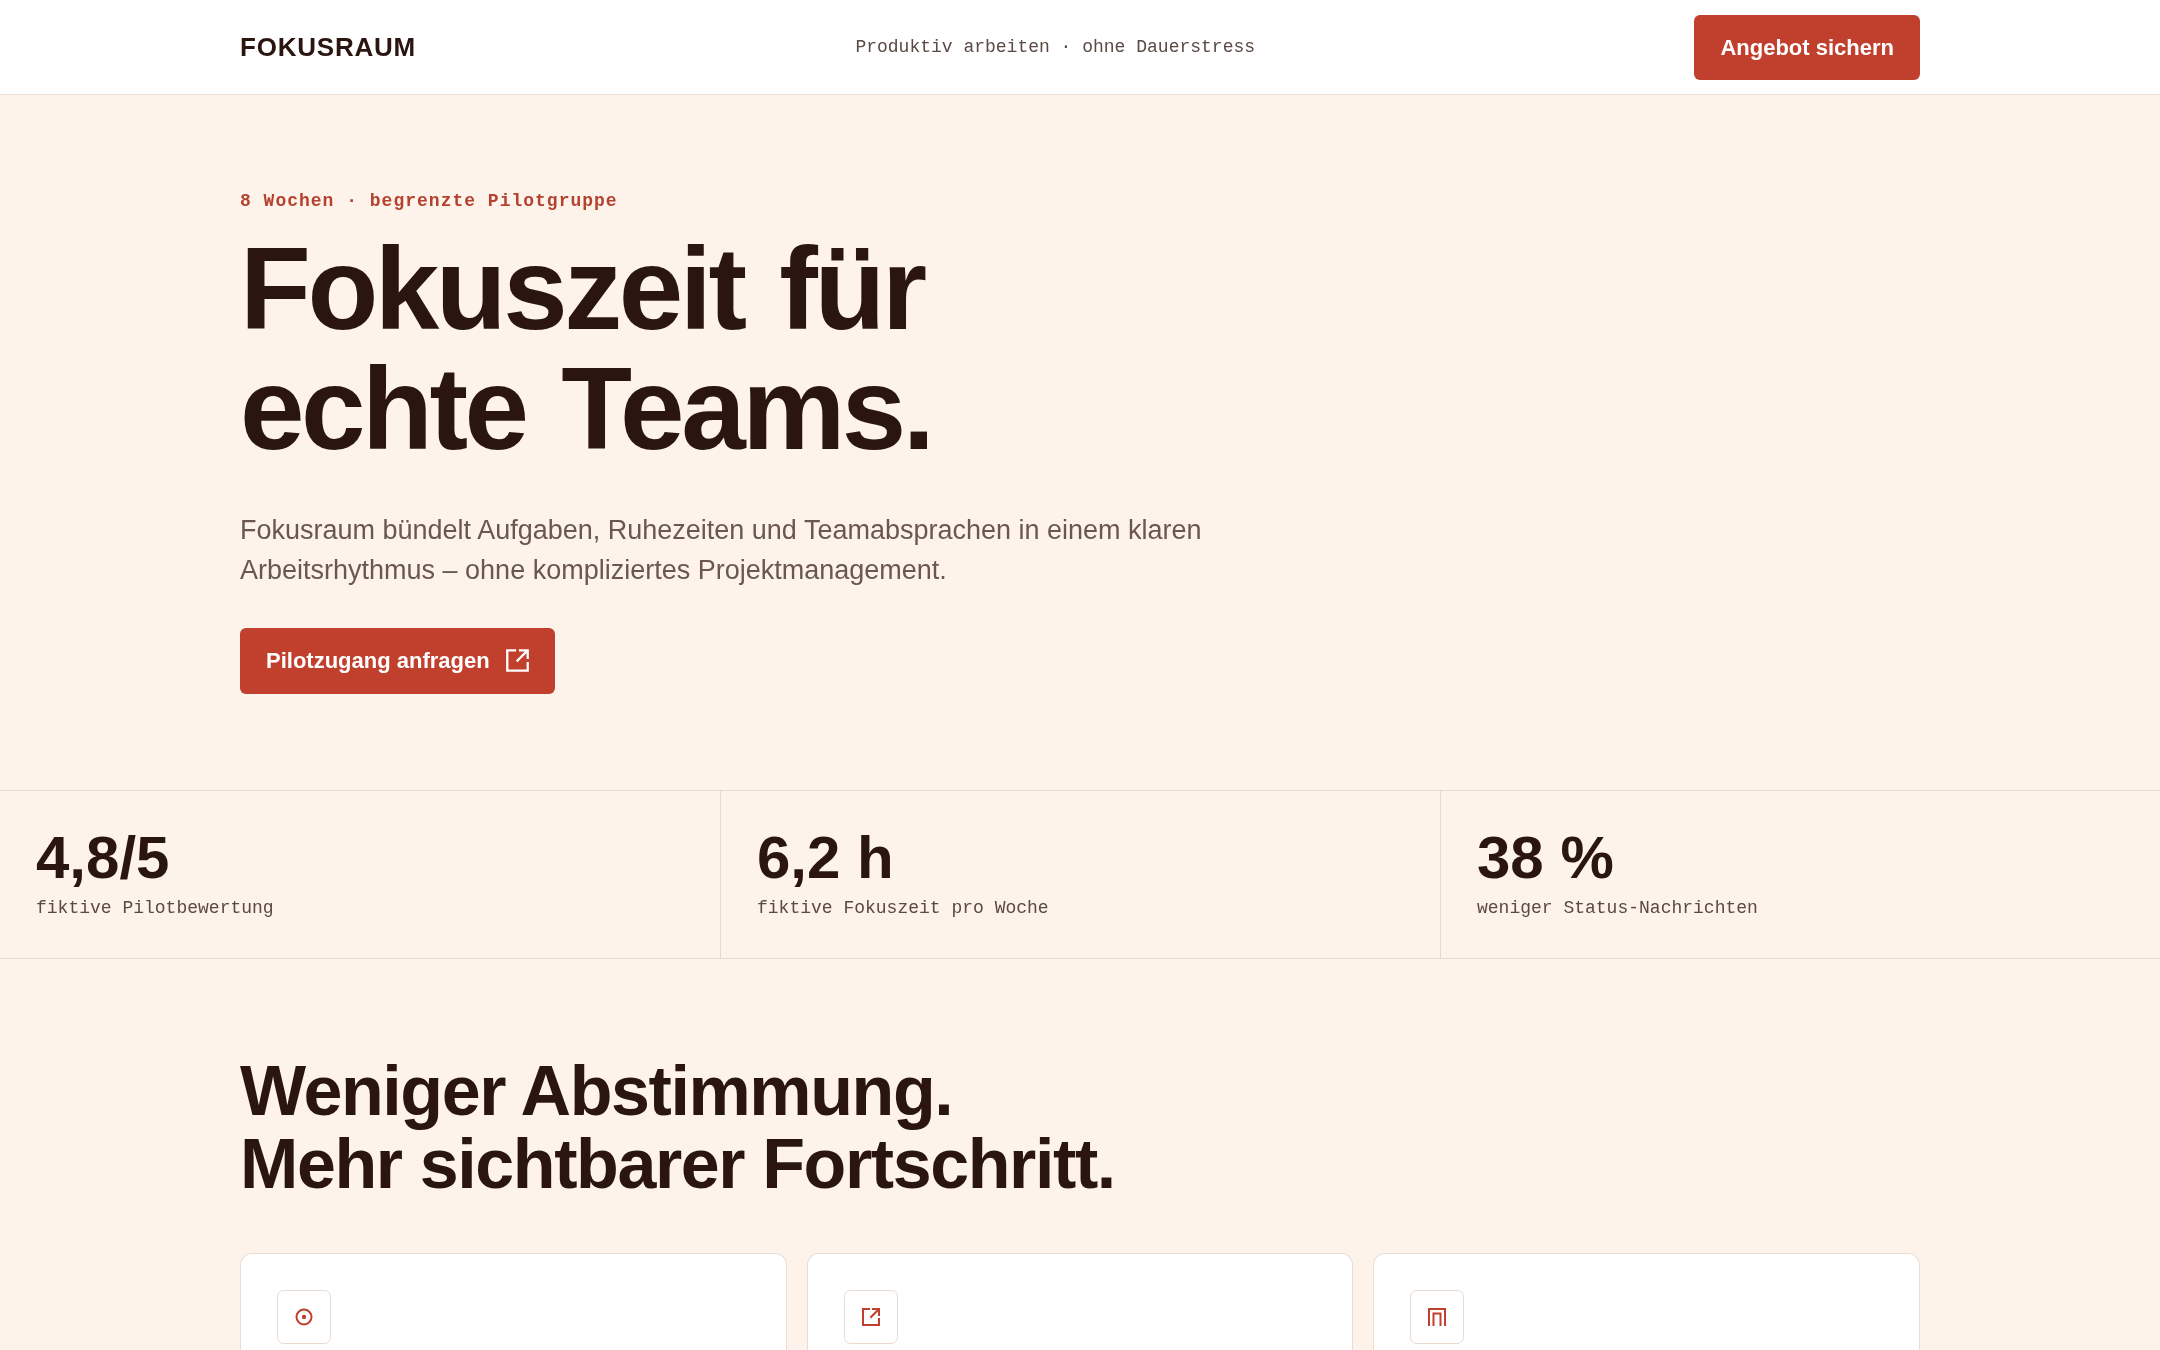 The height and width of the screenshot is (1350, 2160). I want to click on target-icon, so click(304, 1316).